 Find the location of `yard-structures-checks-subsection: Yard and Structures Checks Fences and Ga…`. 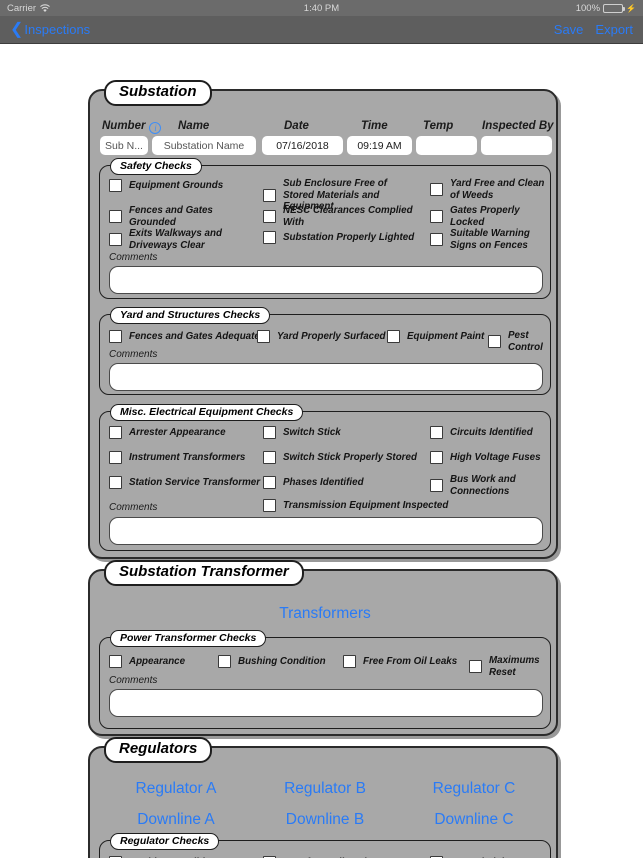

yard-structures-checks-subsection: Yard and Structures Checks Fences and Ga… is located at coordinates (325, 351).